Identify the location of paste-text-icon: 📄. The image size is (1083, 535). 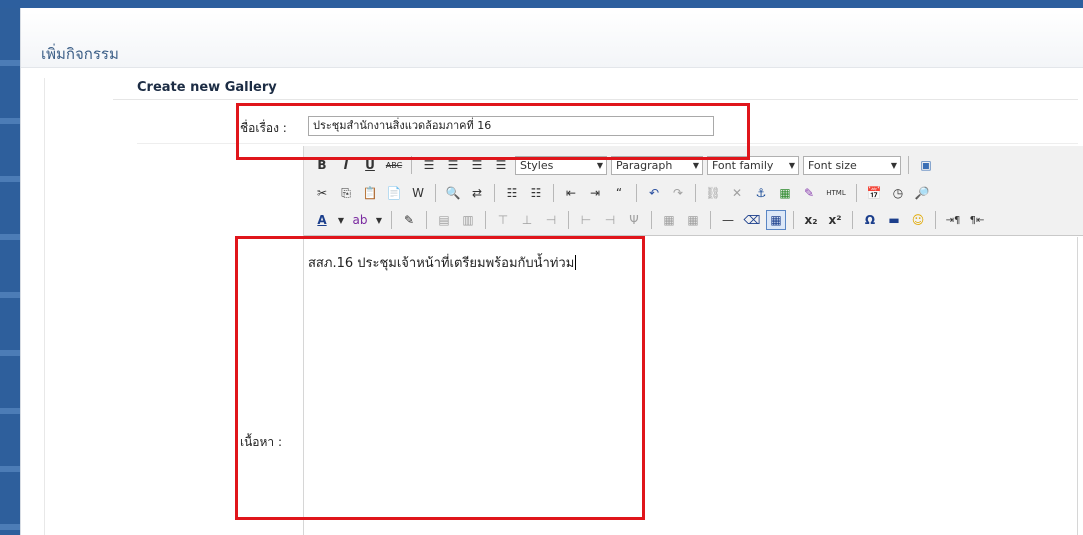
(394, 193).